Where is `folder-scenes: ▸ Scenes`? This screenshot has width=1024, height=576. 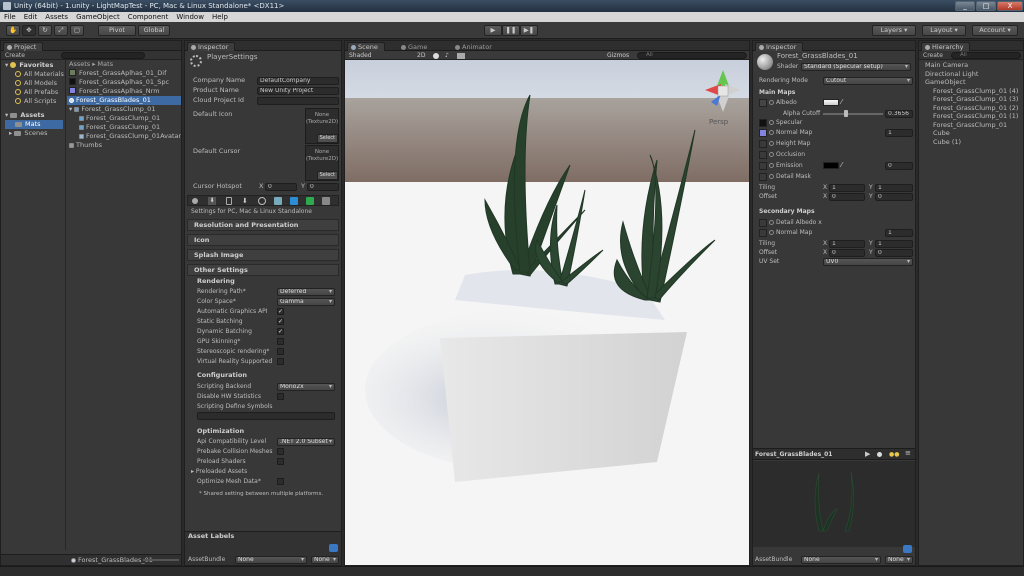
folder-scenes: ▸ Scenes is located at coordinates (28, 133).